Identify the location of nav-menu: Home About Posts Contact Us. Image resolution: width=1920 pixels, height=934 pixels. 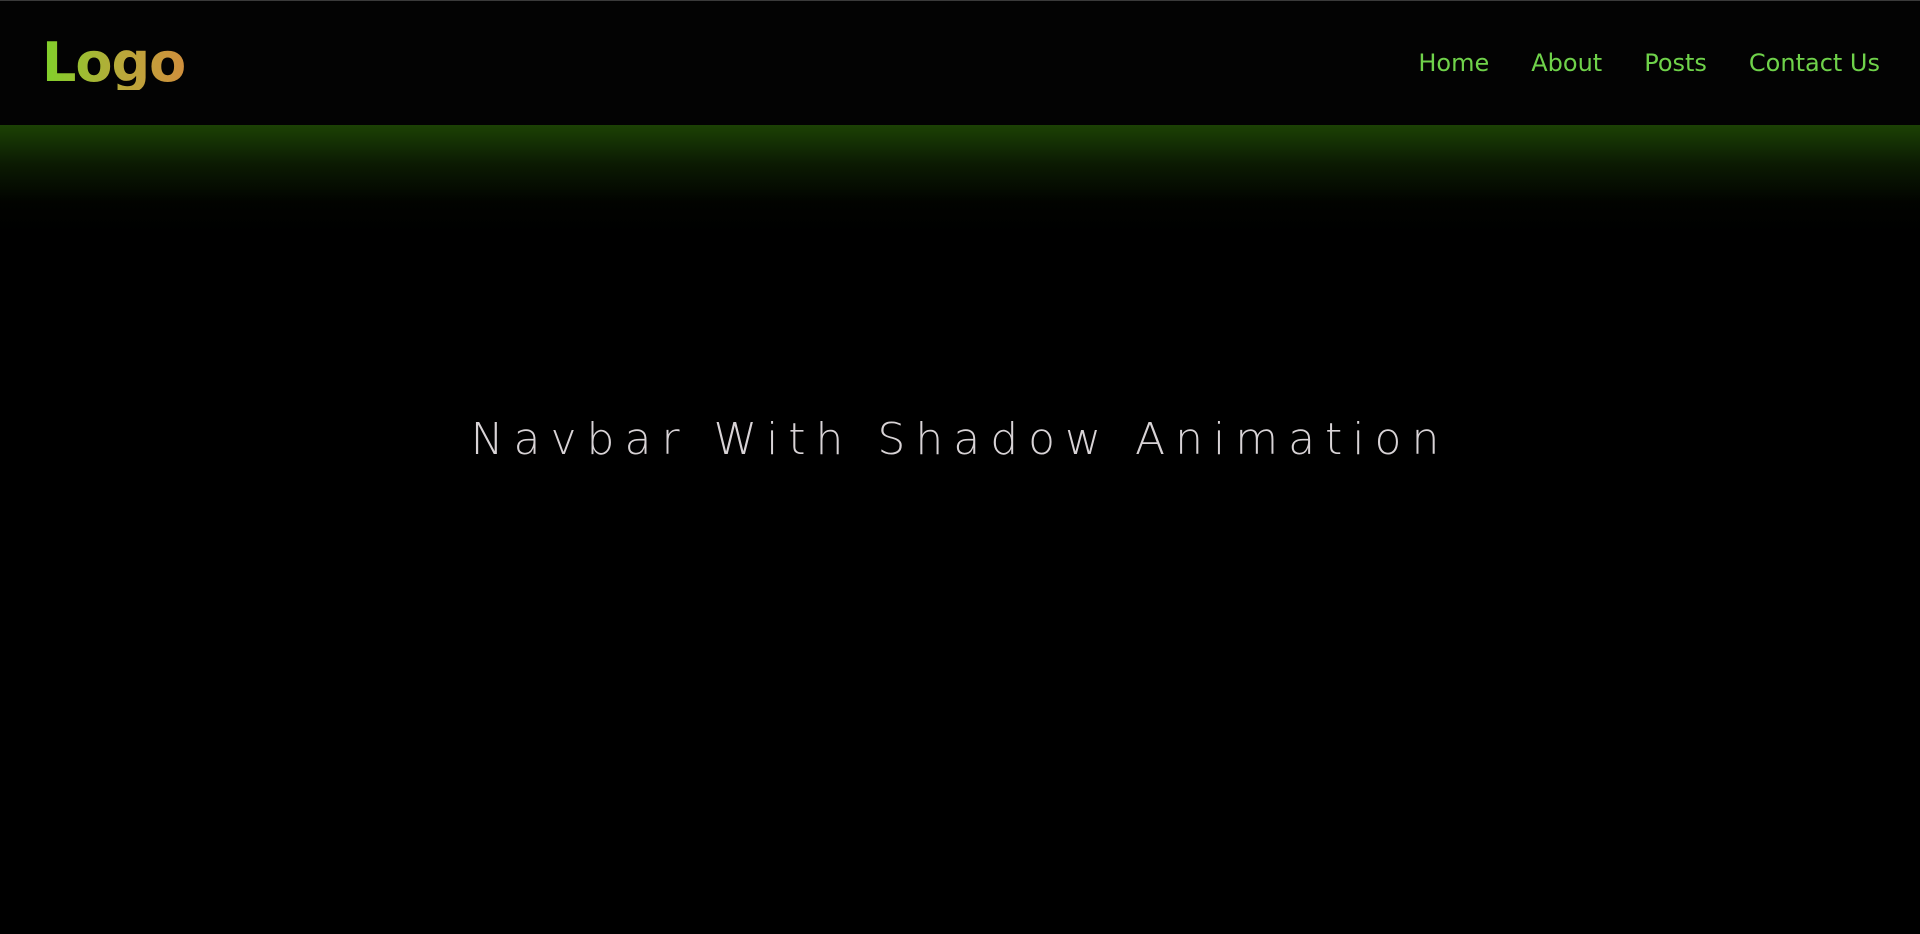
(1649, 63).